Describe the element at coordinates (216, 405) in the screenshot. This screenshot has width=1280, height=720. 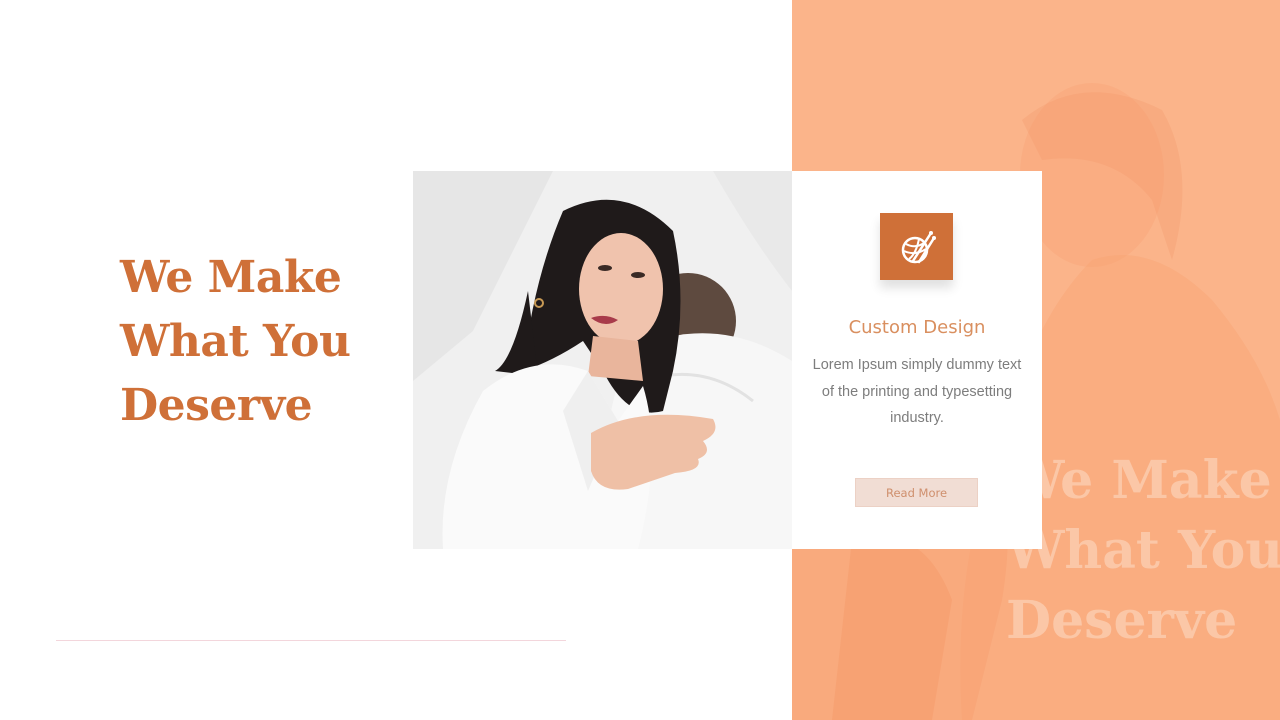
I see `headline-line-3: Deserve` at that location.